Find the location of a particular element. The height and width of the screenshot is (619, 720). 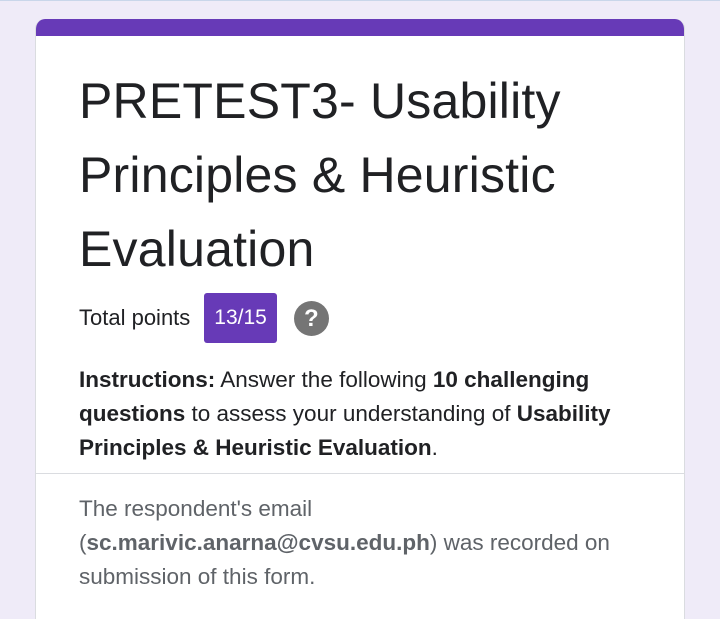

instructions-part1: Answer the following is located at coordinates (324, 379).